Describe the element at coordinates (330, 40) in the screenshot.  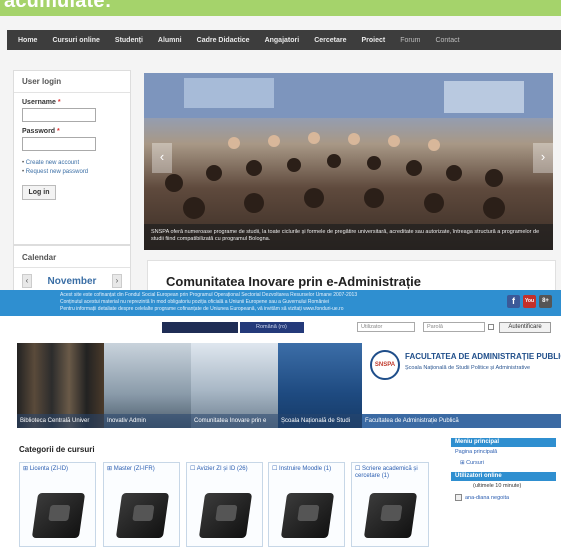
I see `nav-research: Cercetare` at that location.